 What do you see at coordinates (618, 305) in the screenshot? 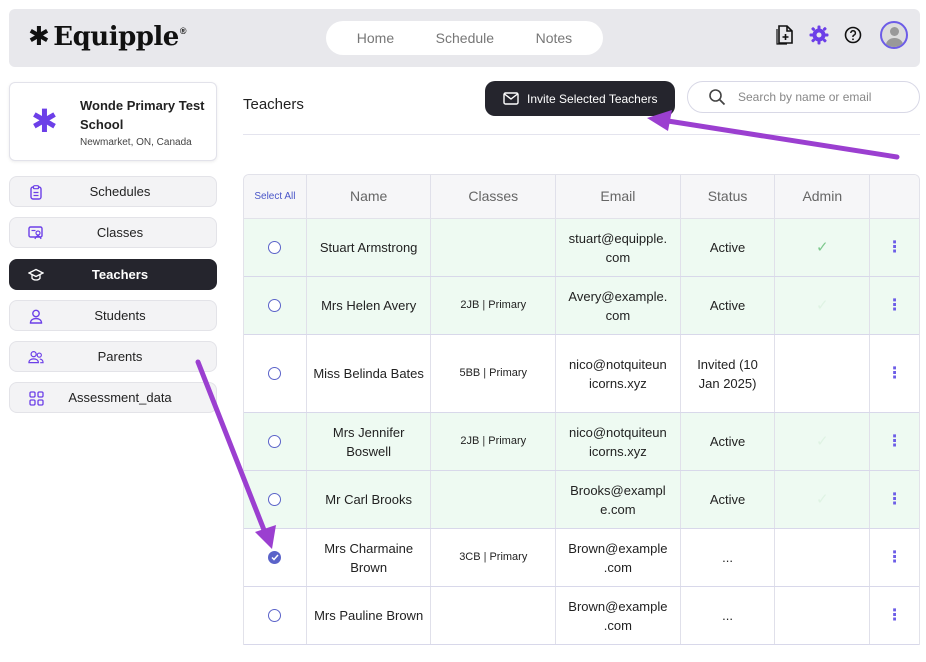
I see `teacher-email: Avery@example. com` at bounding box center [618, 305].